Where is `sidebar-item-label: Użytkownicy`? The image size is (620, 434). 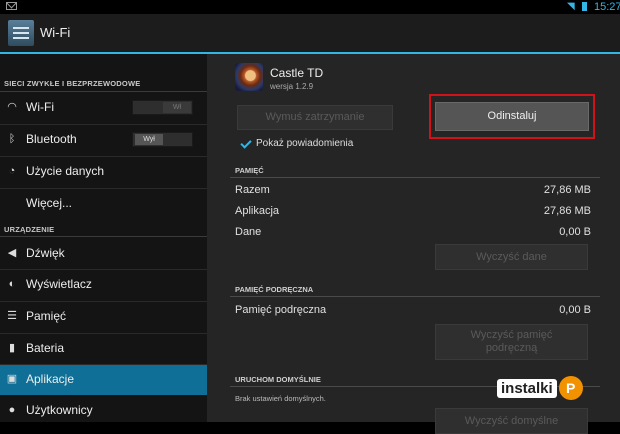 sidebar-item-label: Użytkownicy is located at coordinates (59, 410).